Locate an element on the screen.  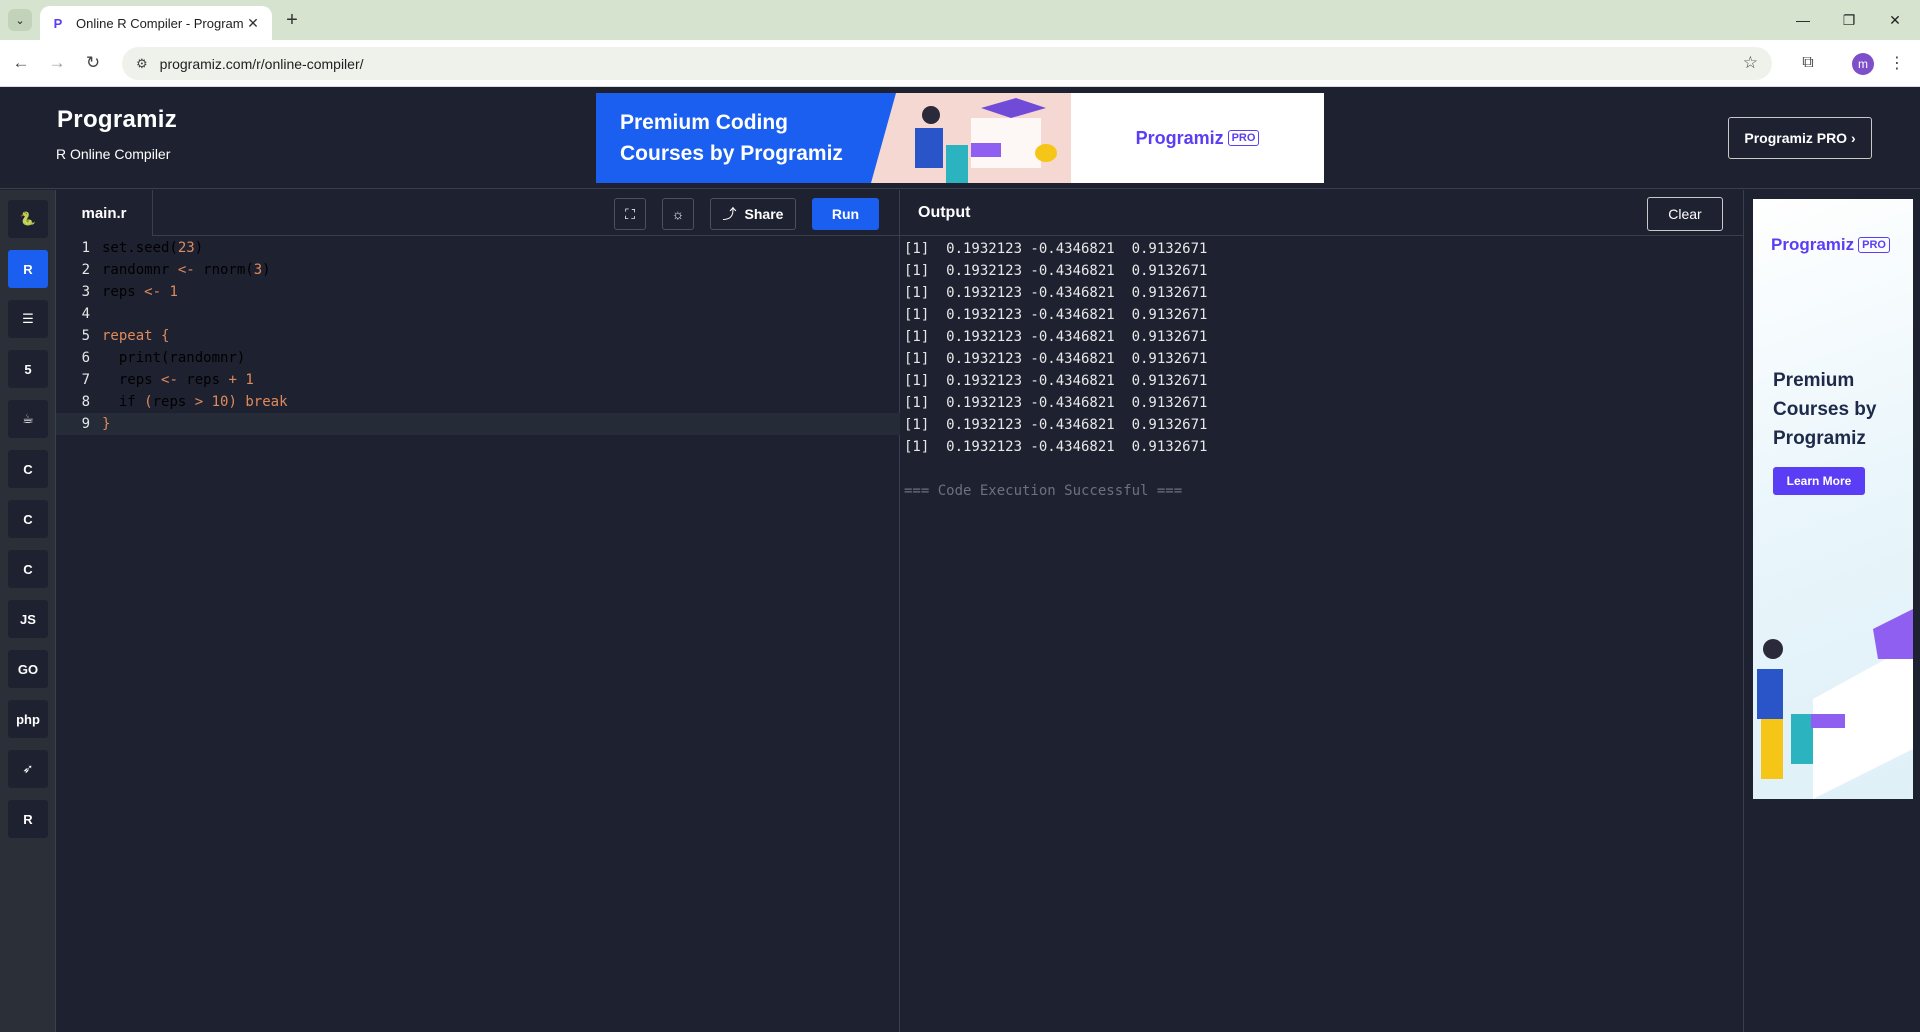
cpp-icon: C is located at coordinates (28, 519).